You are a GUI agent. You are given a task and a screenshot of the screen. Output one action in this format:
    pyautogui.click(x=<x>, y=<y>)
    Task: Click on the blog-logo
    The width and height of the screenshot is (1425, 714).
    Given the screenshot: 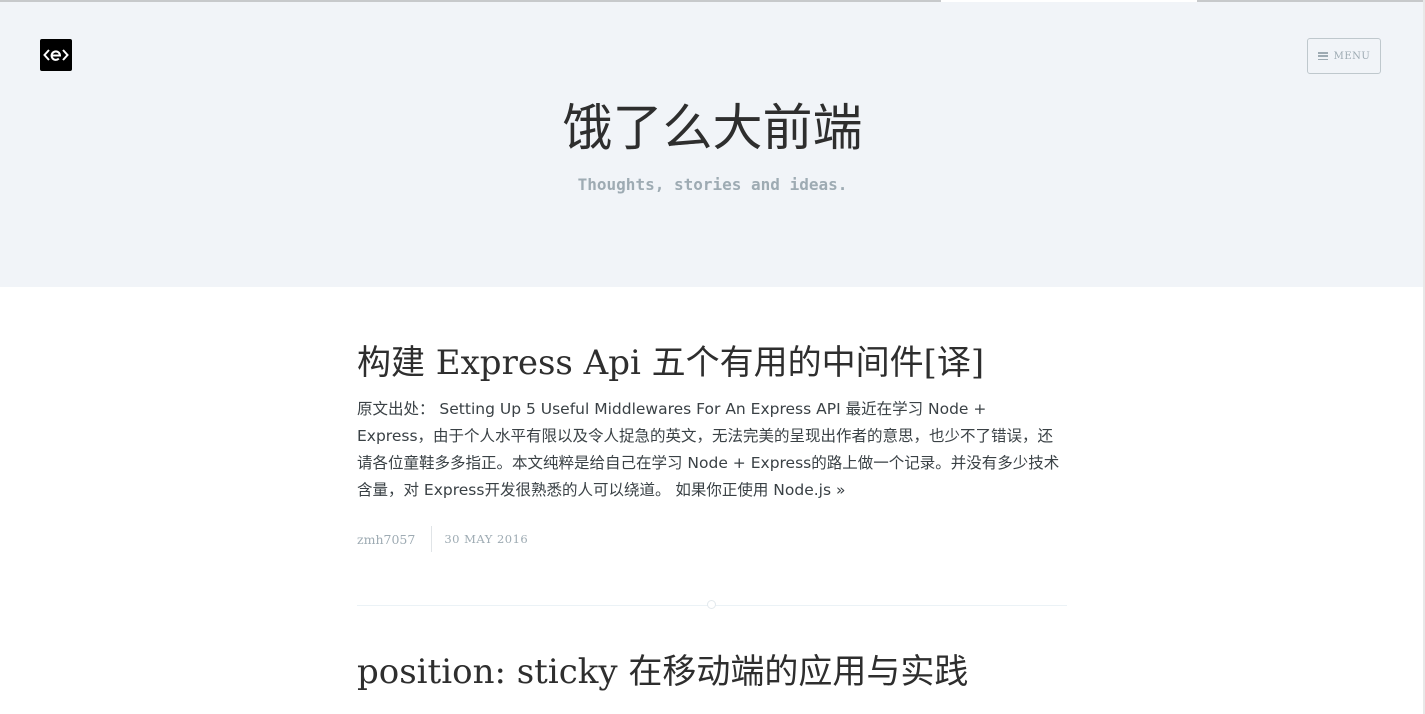 What is the action you would take?
    pyautogui.click(x=56, y=55)
    